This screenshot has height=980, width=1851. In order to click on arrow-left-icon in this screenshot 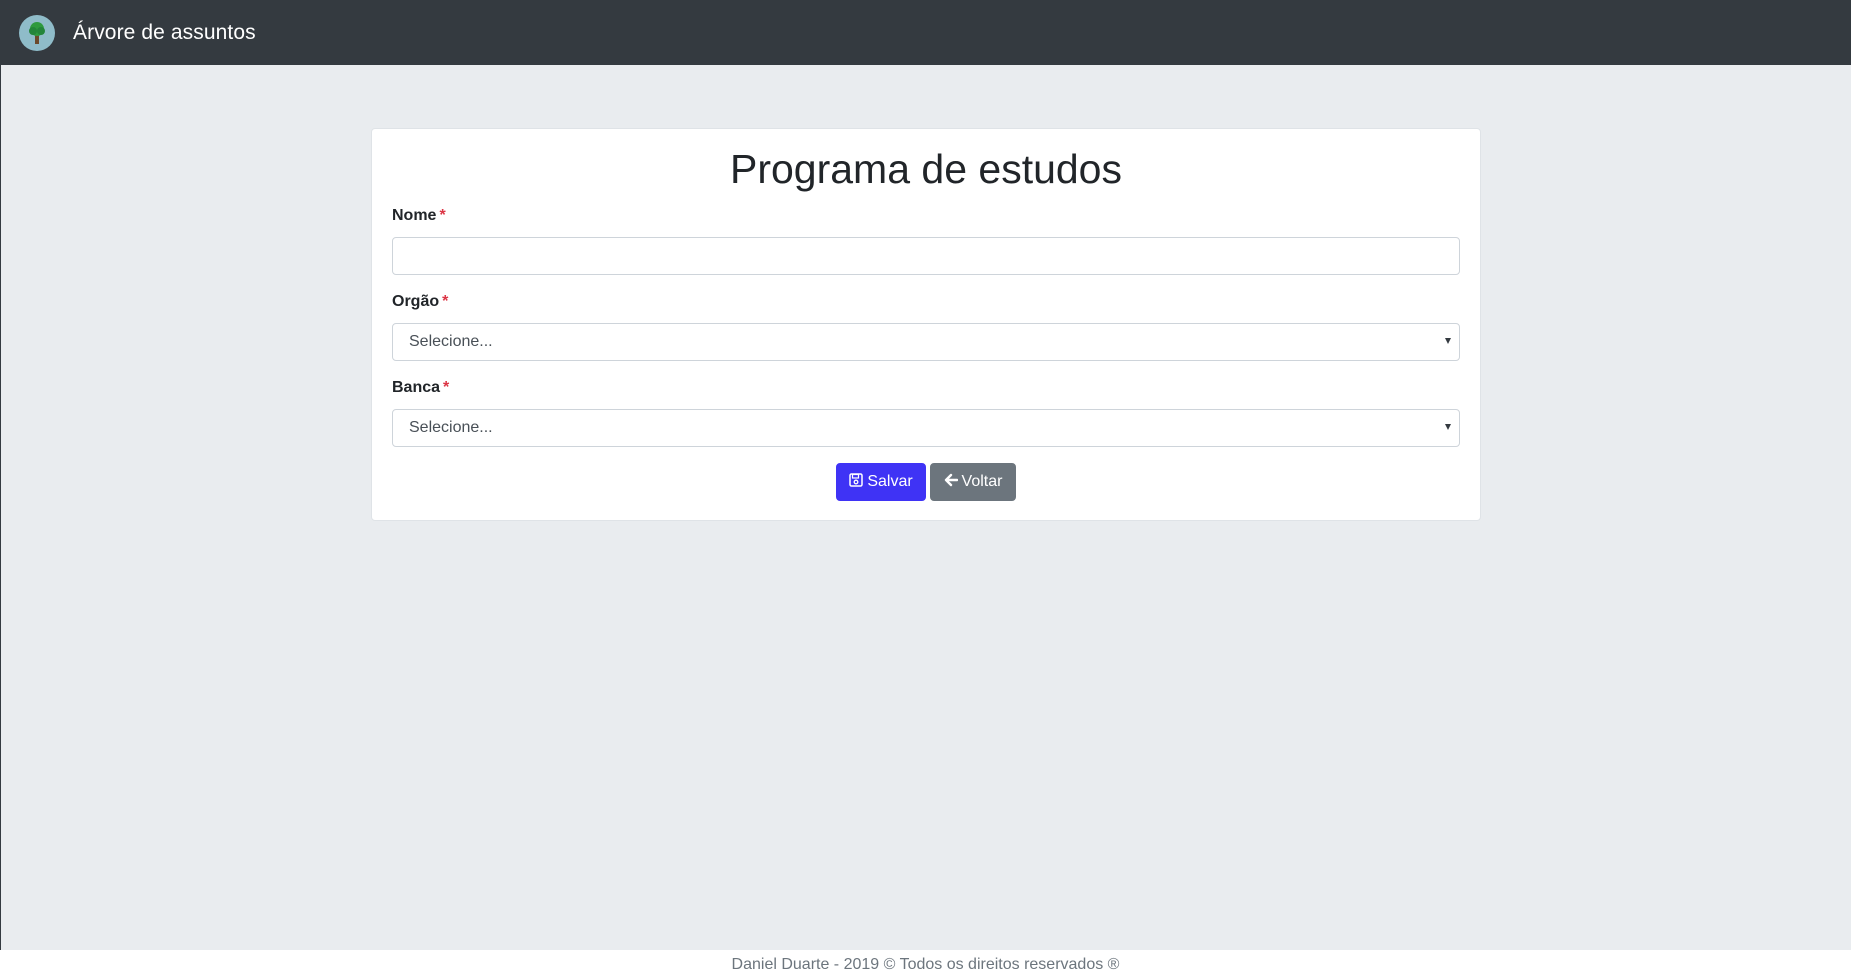, I will do `click(953, 482)`.